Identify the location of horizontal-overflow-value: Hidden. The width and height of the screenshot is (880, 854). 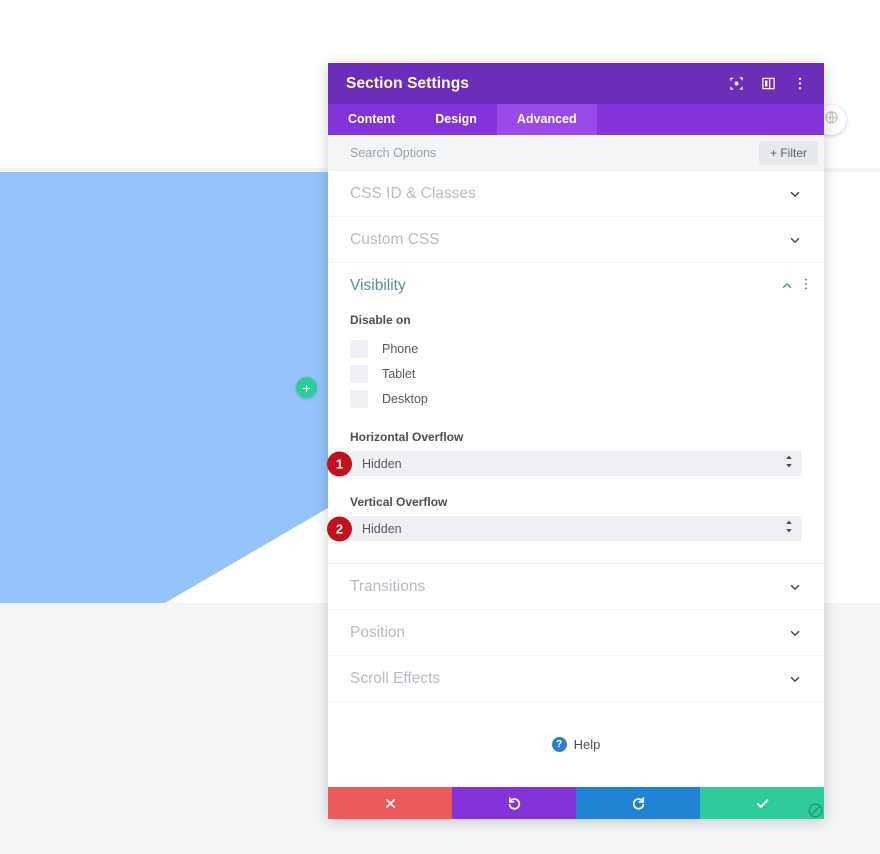
(382, 463).